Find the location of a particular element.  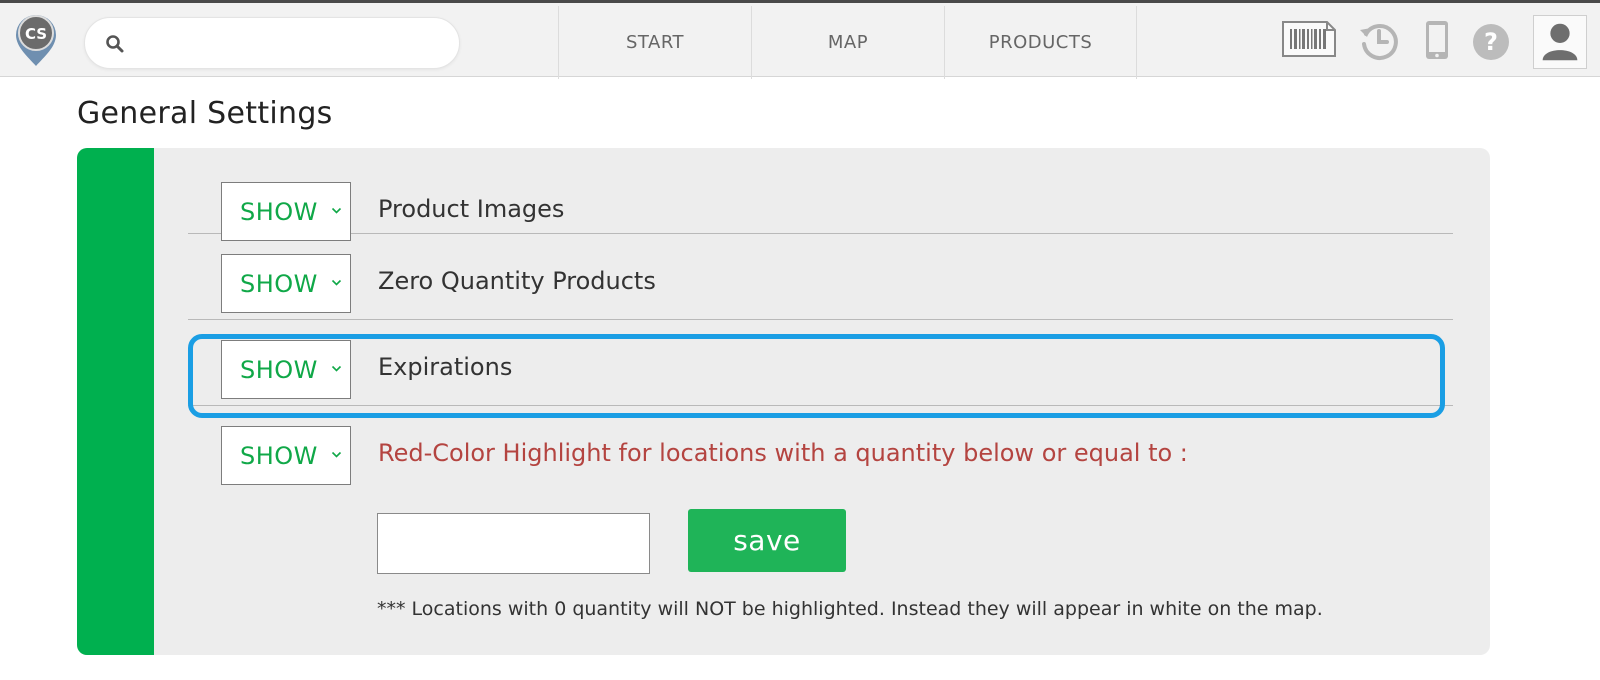

setting-label: Expirations is located at coordinates (445, 367).